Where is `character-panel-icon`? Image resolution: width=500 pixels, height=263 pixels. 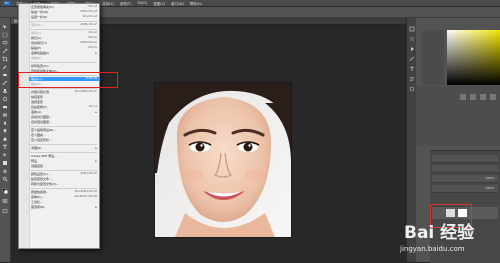 character-panel-icon is located at coordinates (412, 69).